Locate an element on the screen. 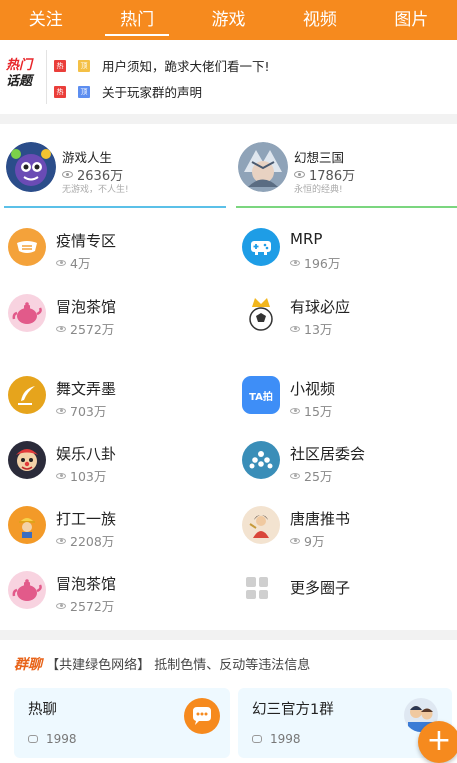  circle-count: 103万 is located at coordinates (88, 476).